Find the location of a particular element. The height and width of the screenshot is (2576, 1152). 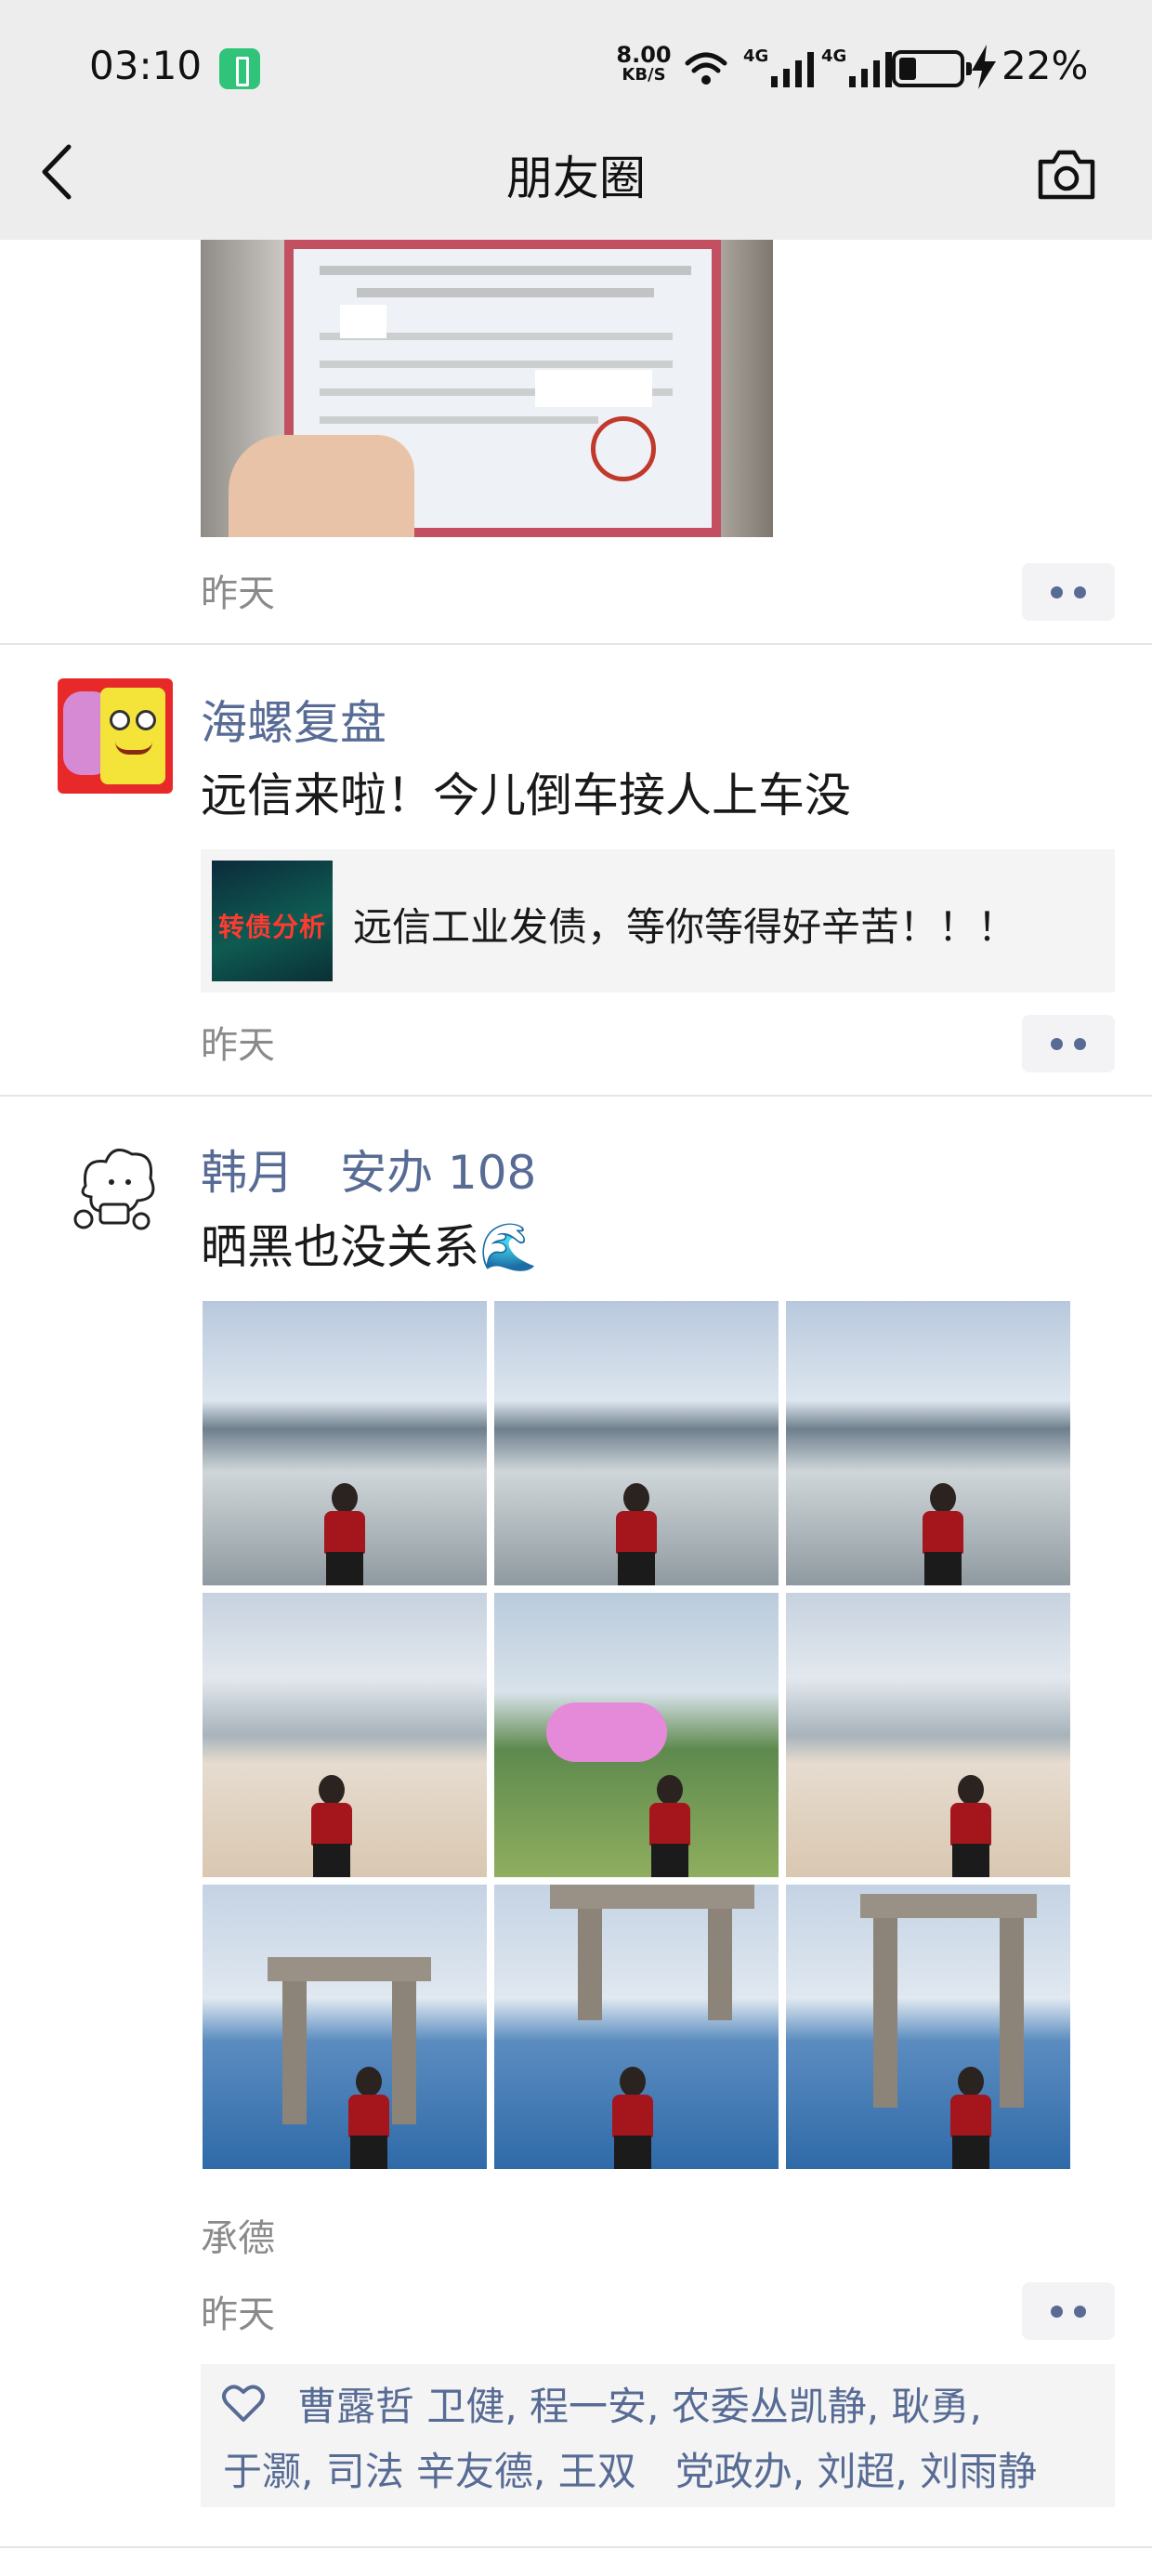

battery-percent: 22% is located at coordinates (1045, 65).